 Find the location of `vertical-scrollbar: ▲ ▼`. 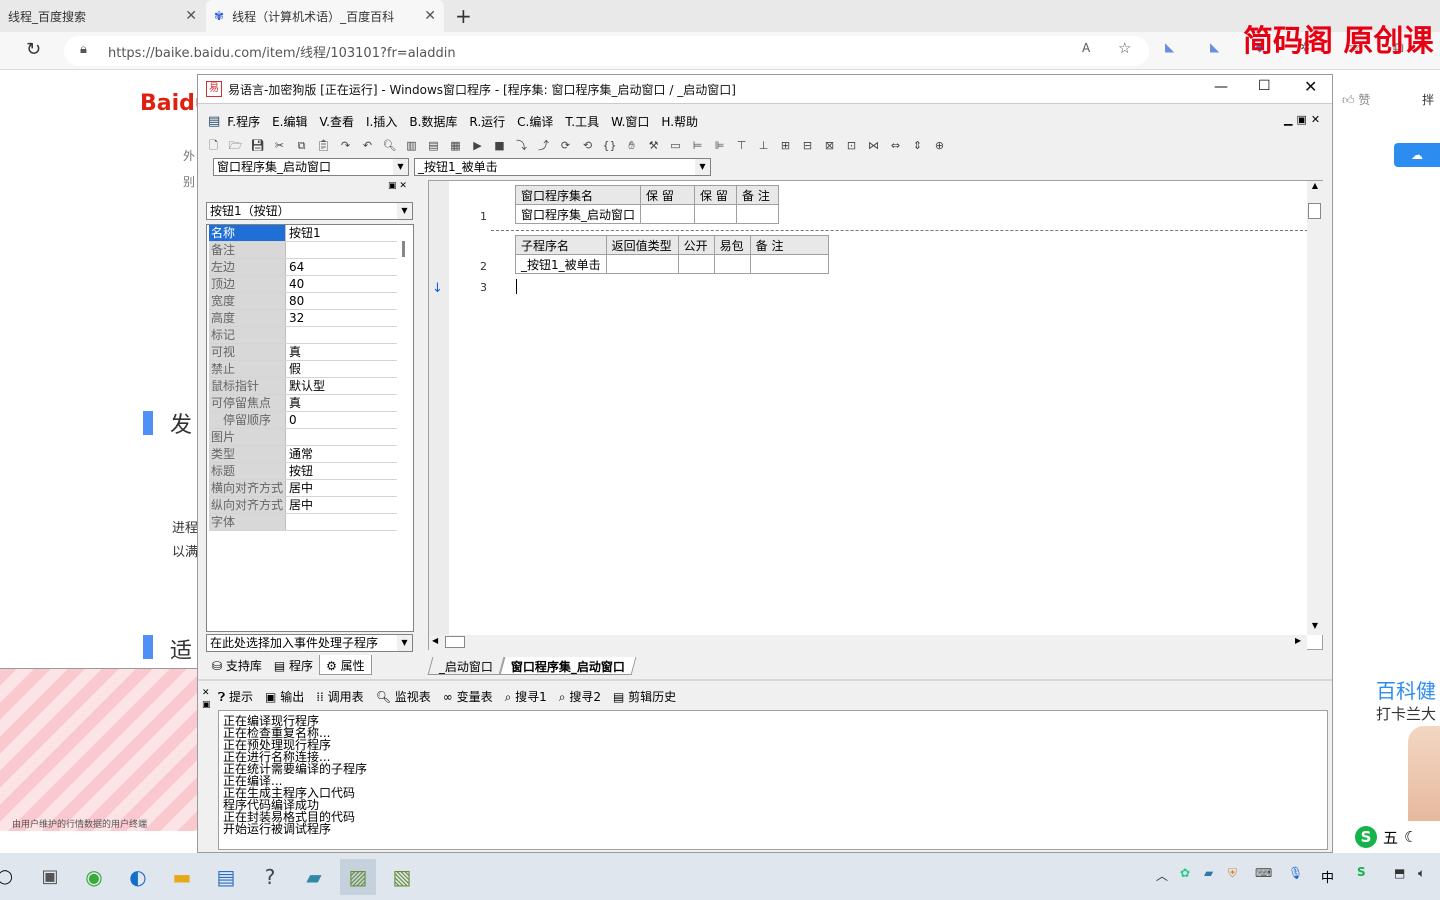

vertical-scrollbar: ▲ ▼ is located at coordinates (1315, 408).